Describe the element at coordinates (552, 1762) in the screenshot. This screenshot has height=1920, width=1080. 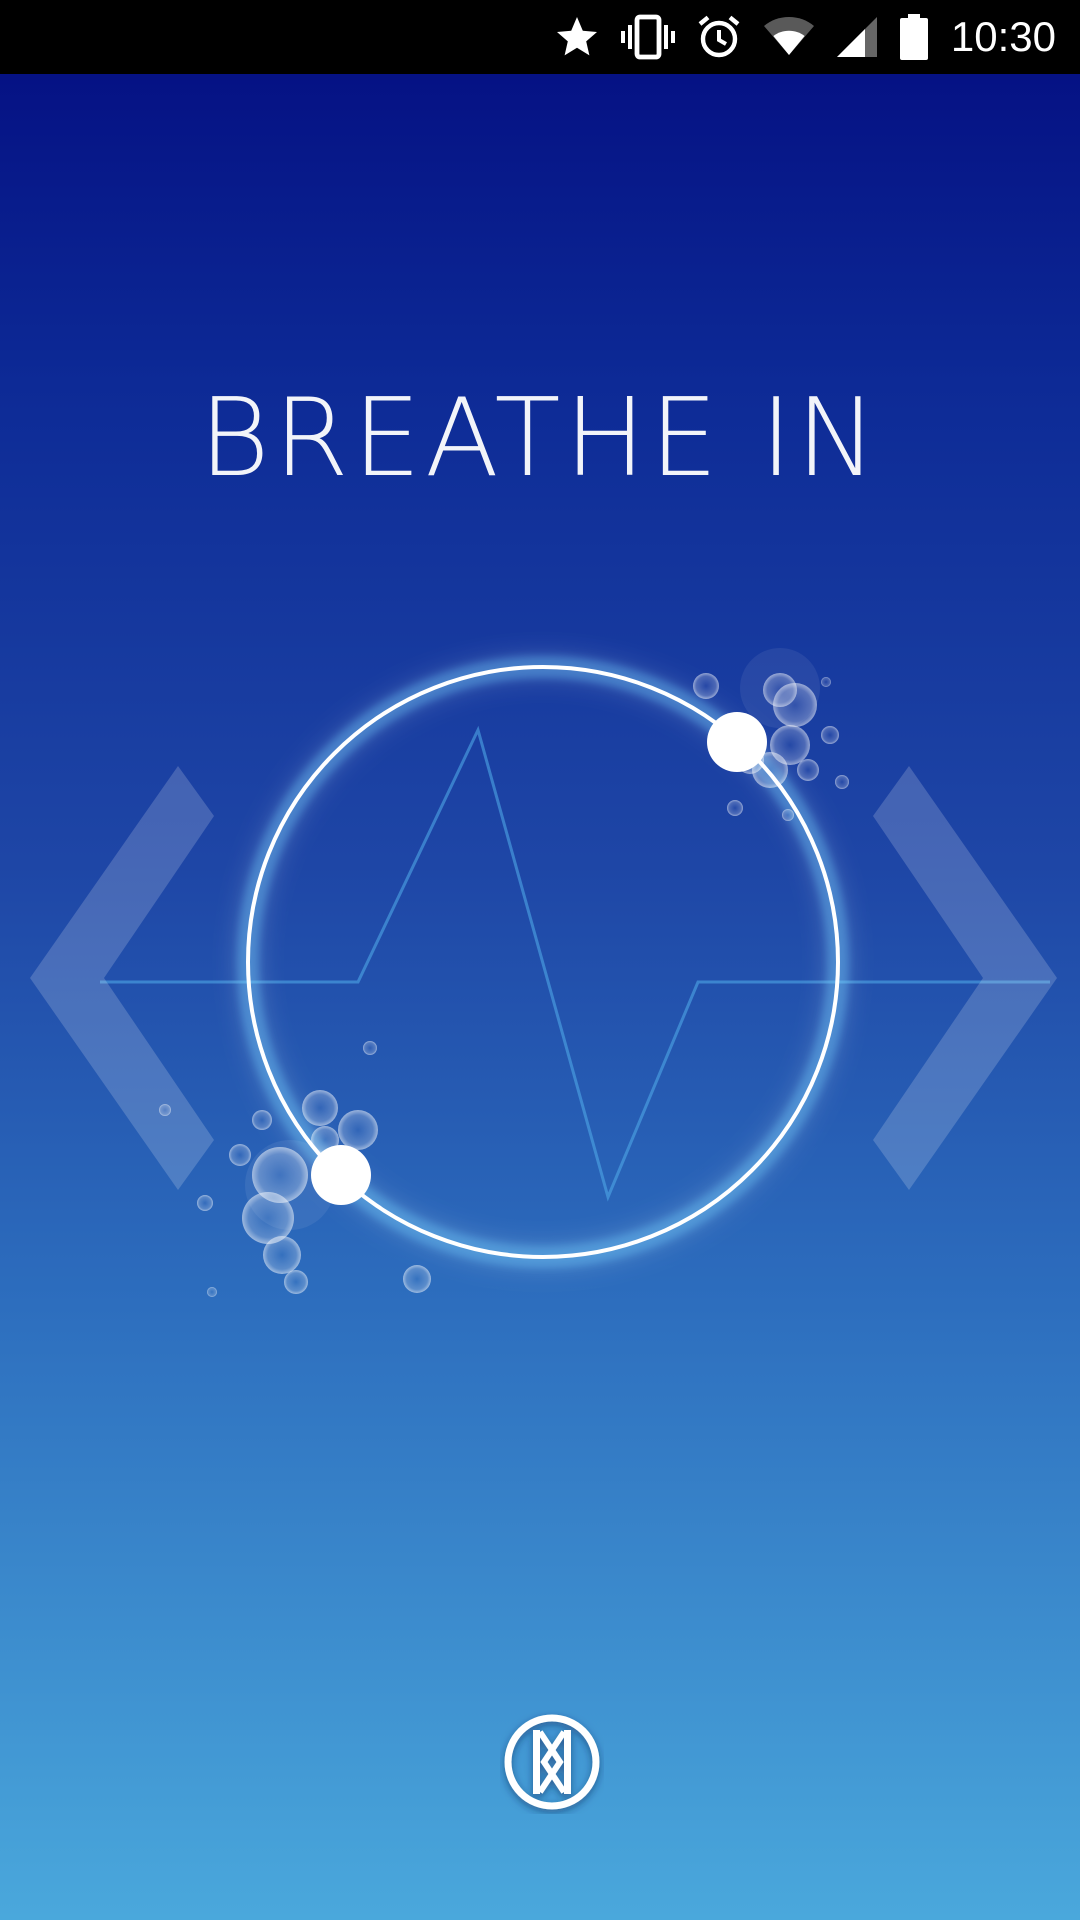
I see `app-logo-icon` at that location.